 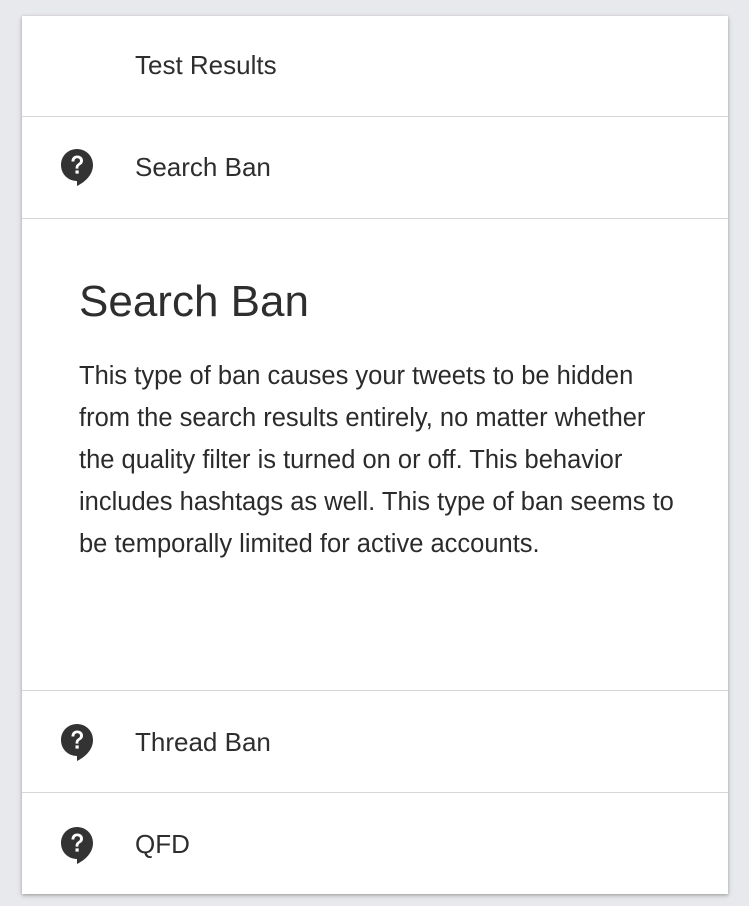 I want to click on thread-ban-label: Thread Ban, so click(x=203, y=742).